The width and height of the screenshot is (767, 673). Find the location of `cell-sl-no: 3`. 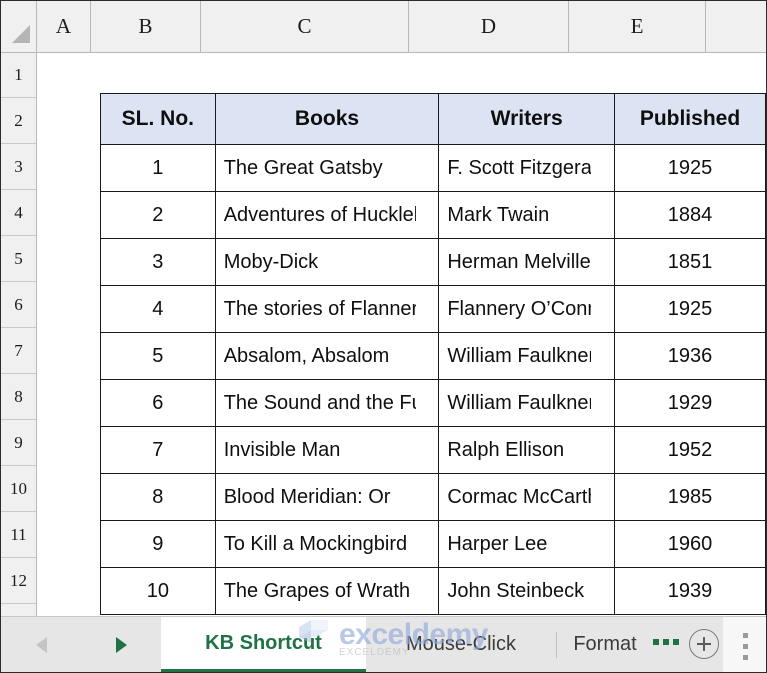

cell-sl-no: 3 is located at coordinates (158, 262).